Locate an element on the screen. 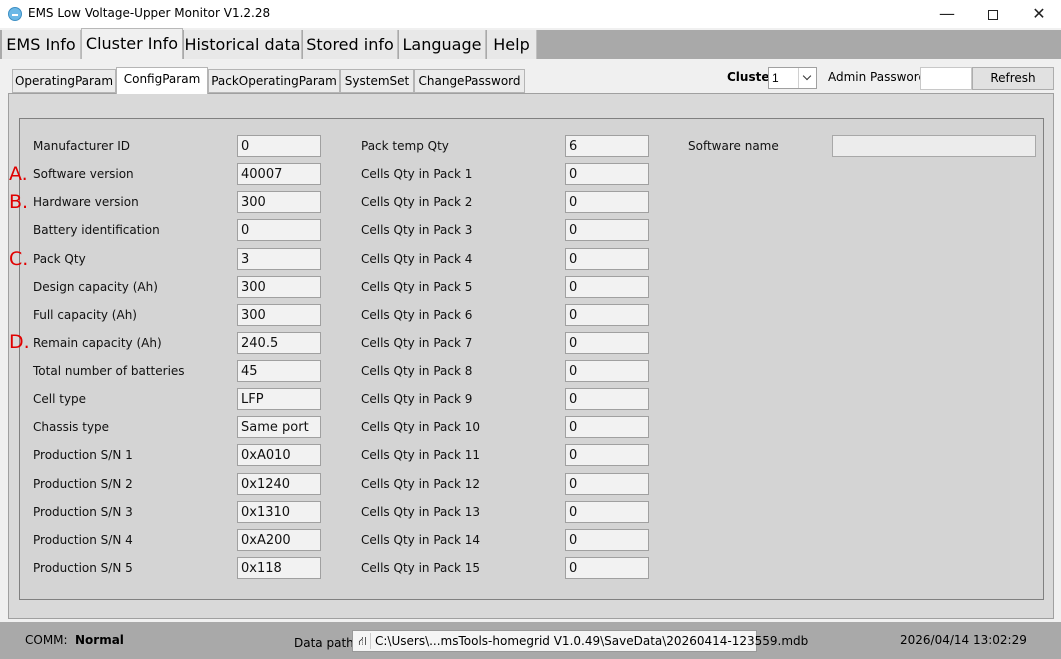 The image size is (1061, 659). subtab-systemset: SystemSet is located at coordinates (377, 81).